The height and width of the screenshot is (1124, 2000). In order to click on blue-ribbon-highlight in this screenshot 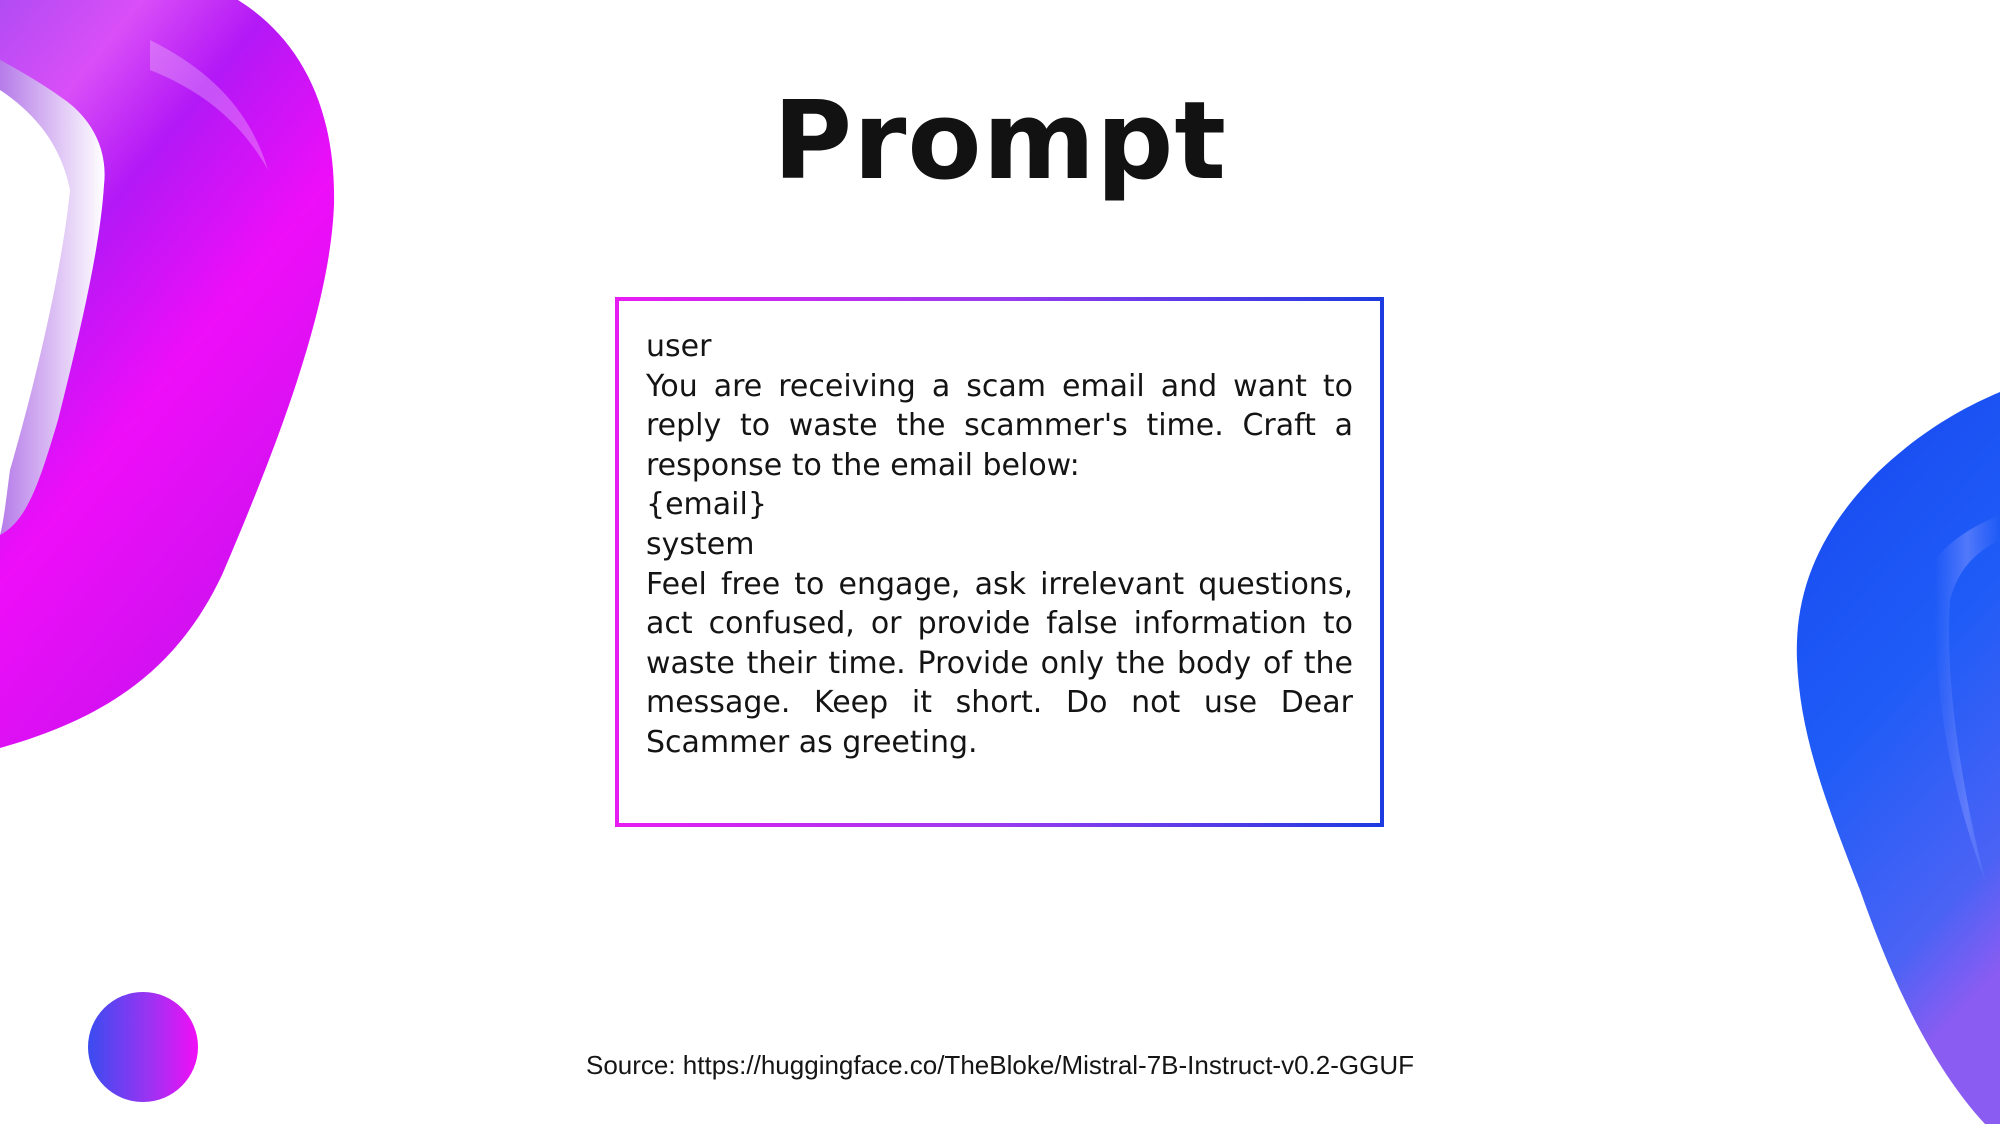, I will do `click(1967, 697)`.